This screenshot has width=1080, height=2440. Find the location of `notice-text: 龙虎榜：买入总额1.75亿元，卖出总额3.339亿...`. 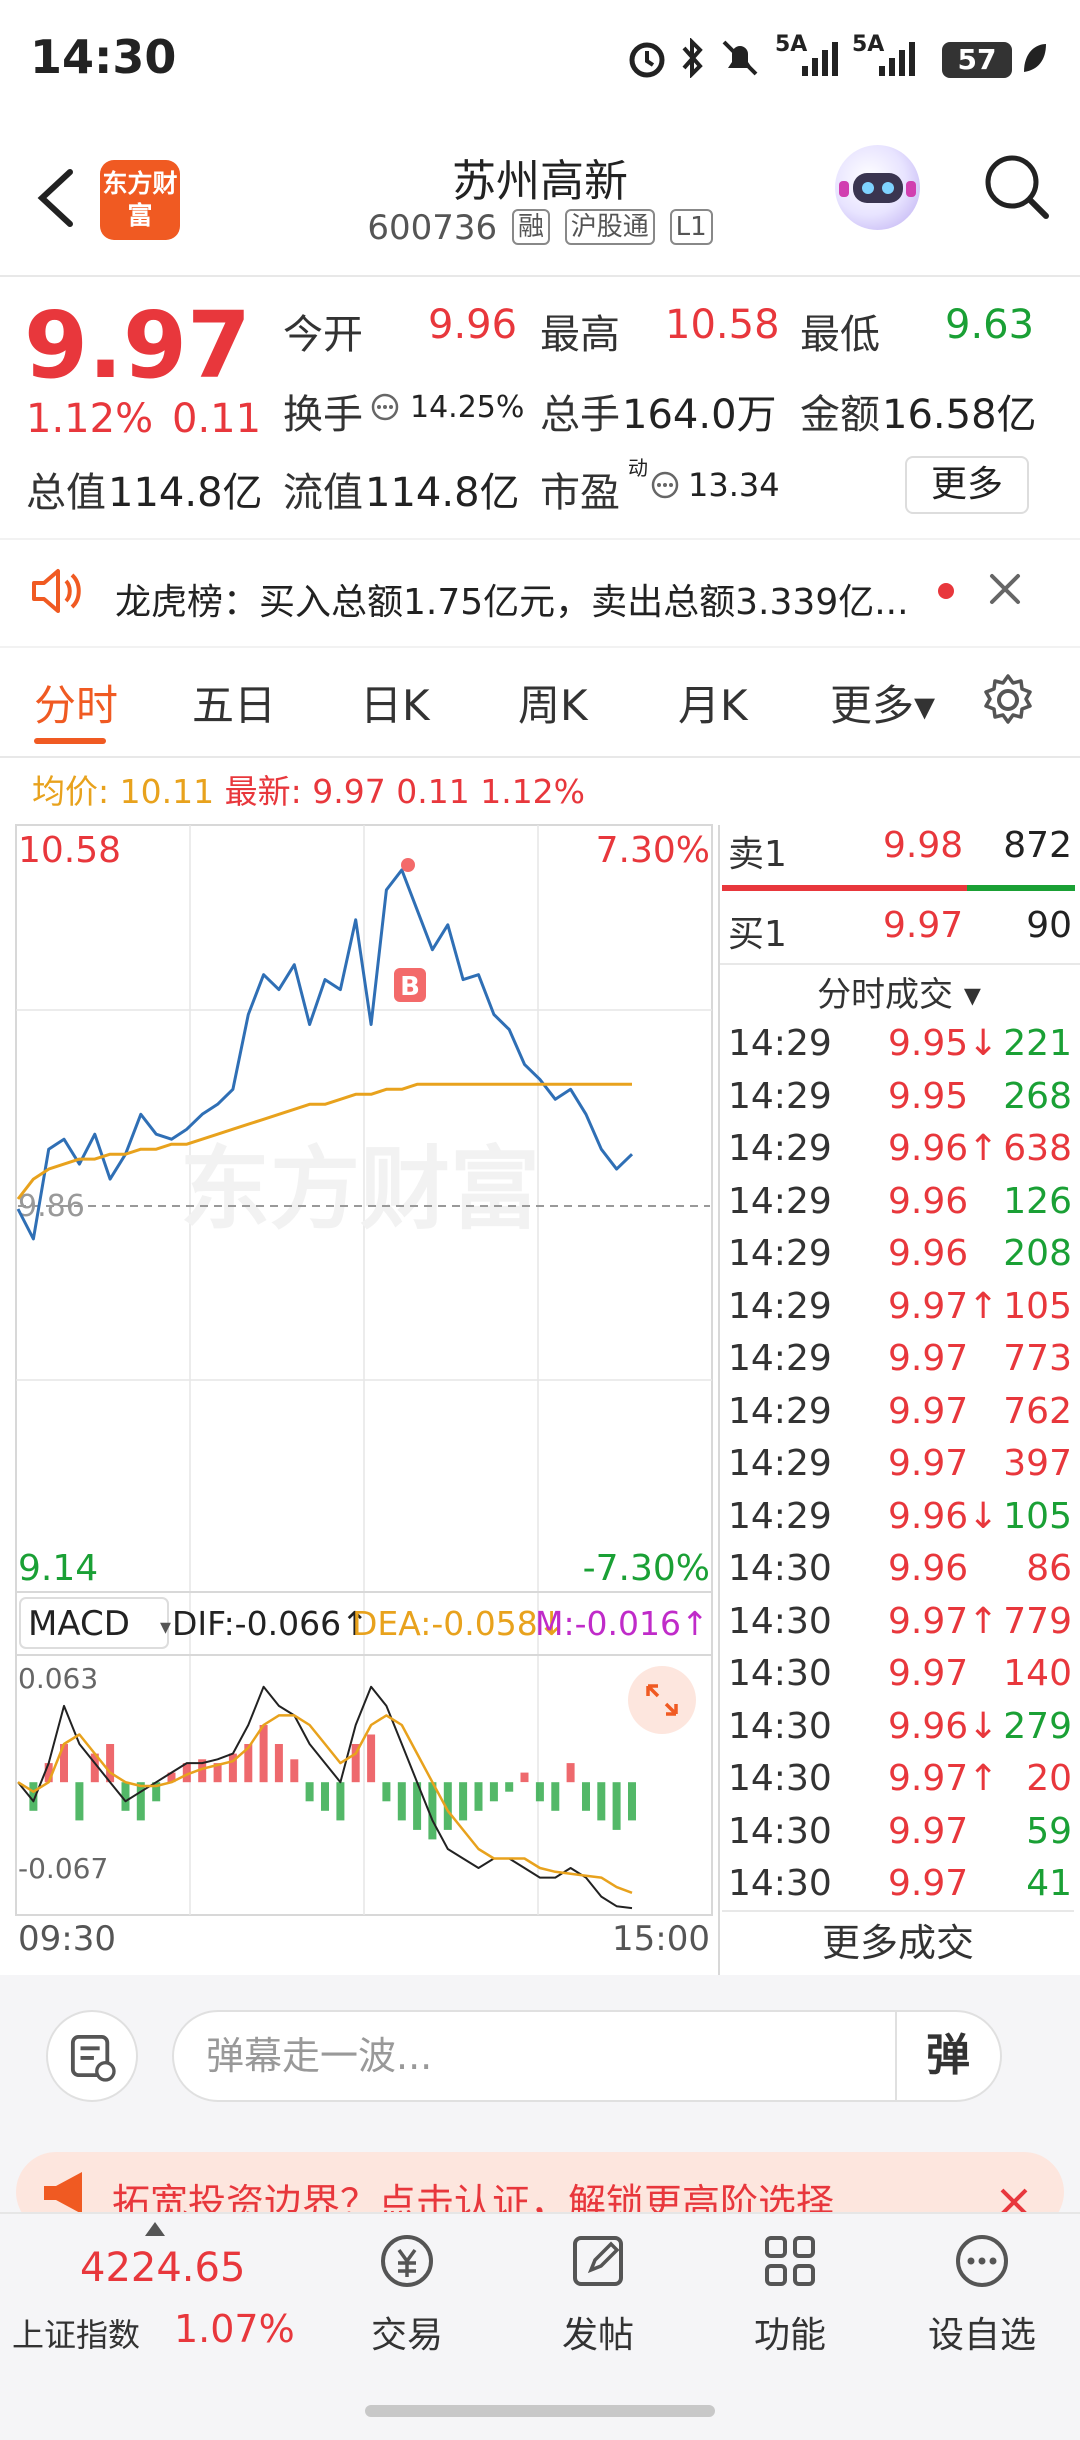

notice-text: 龙虎榜：买入总额1.75亿元，卖出总额3.339亿... is located at coordinates (512, 599).